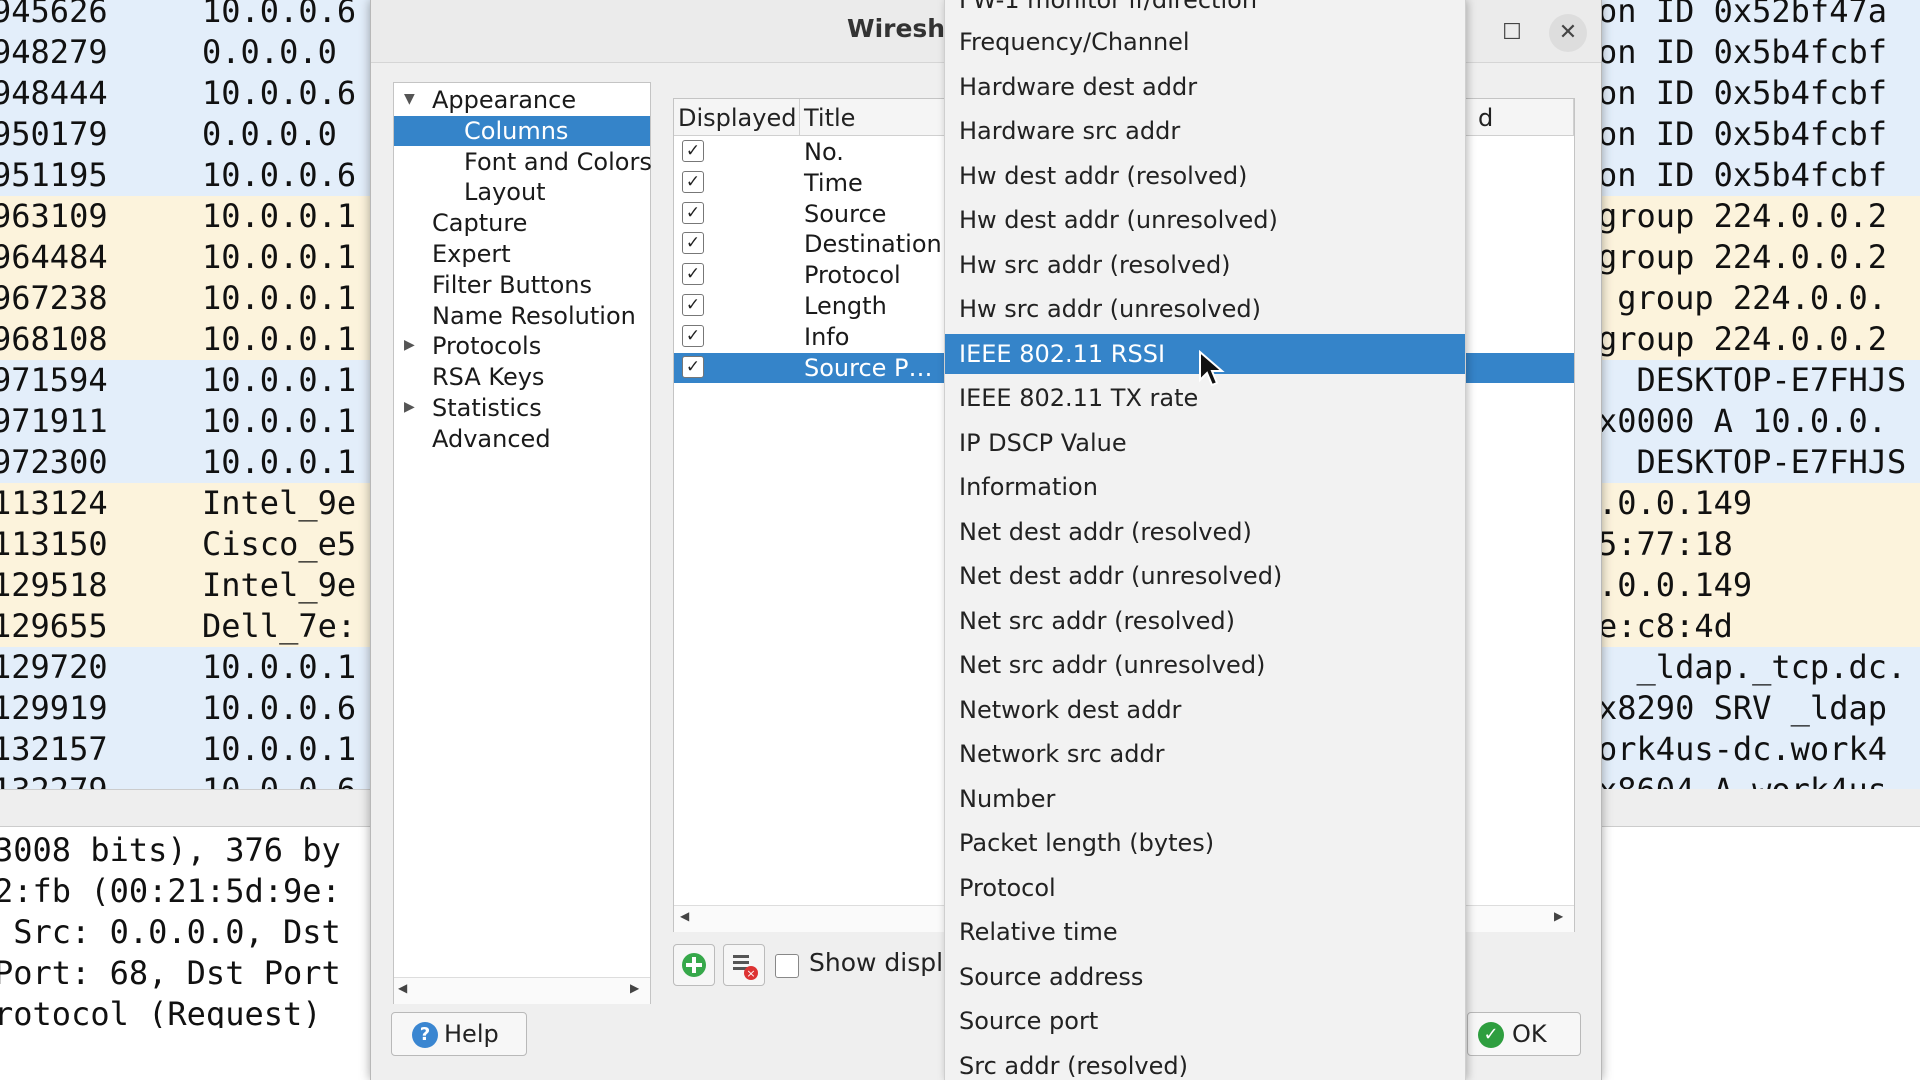  Describe the element at coordinates (1205, 10) in the screenshot. I see `menu-item-partial: FW-1 monitor if/direction` at that location.